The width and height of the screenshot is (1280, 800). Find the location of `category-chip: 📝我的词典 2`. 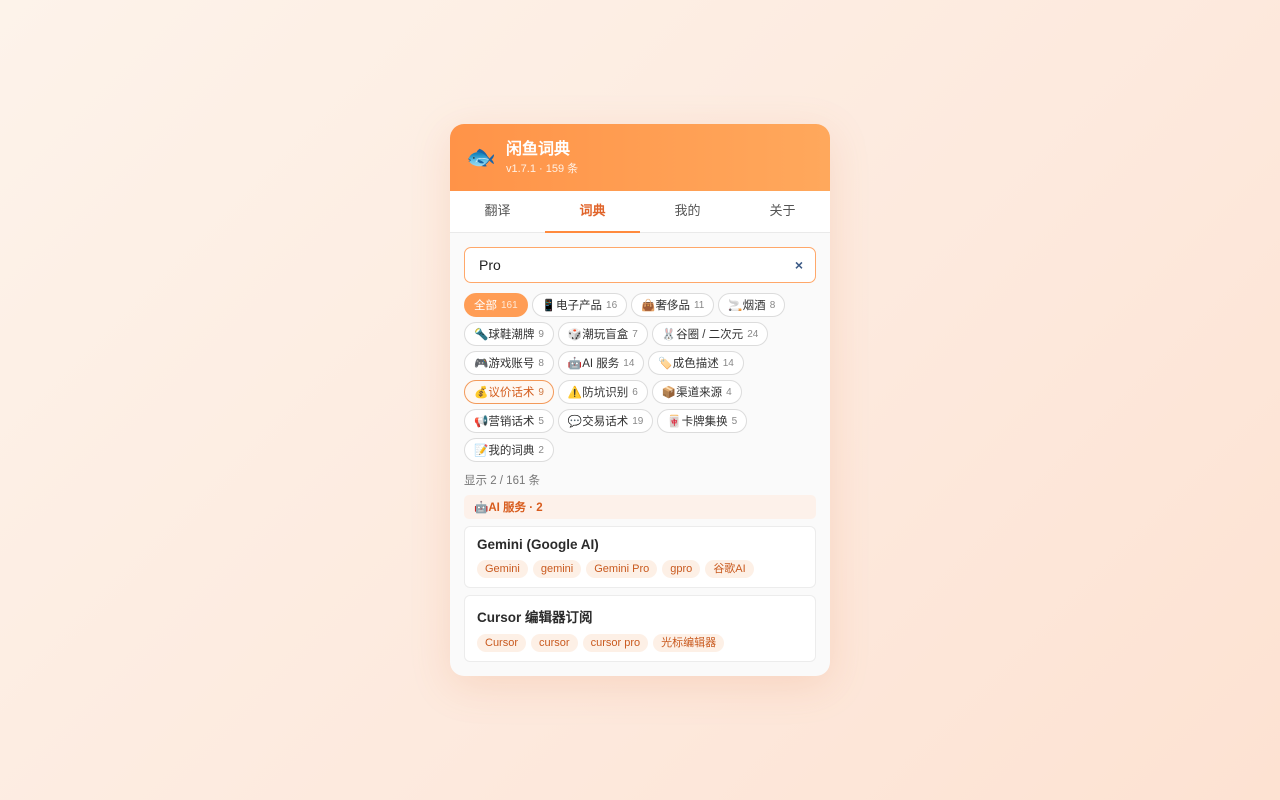

category-chip: 📝我的词典 2 is located at coordinates (509, 450).